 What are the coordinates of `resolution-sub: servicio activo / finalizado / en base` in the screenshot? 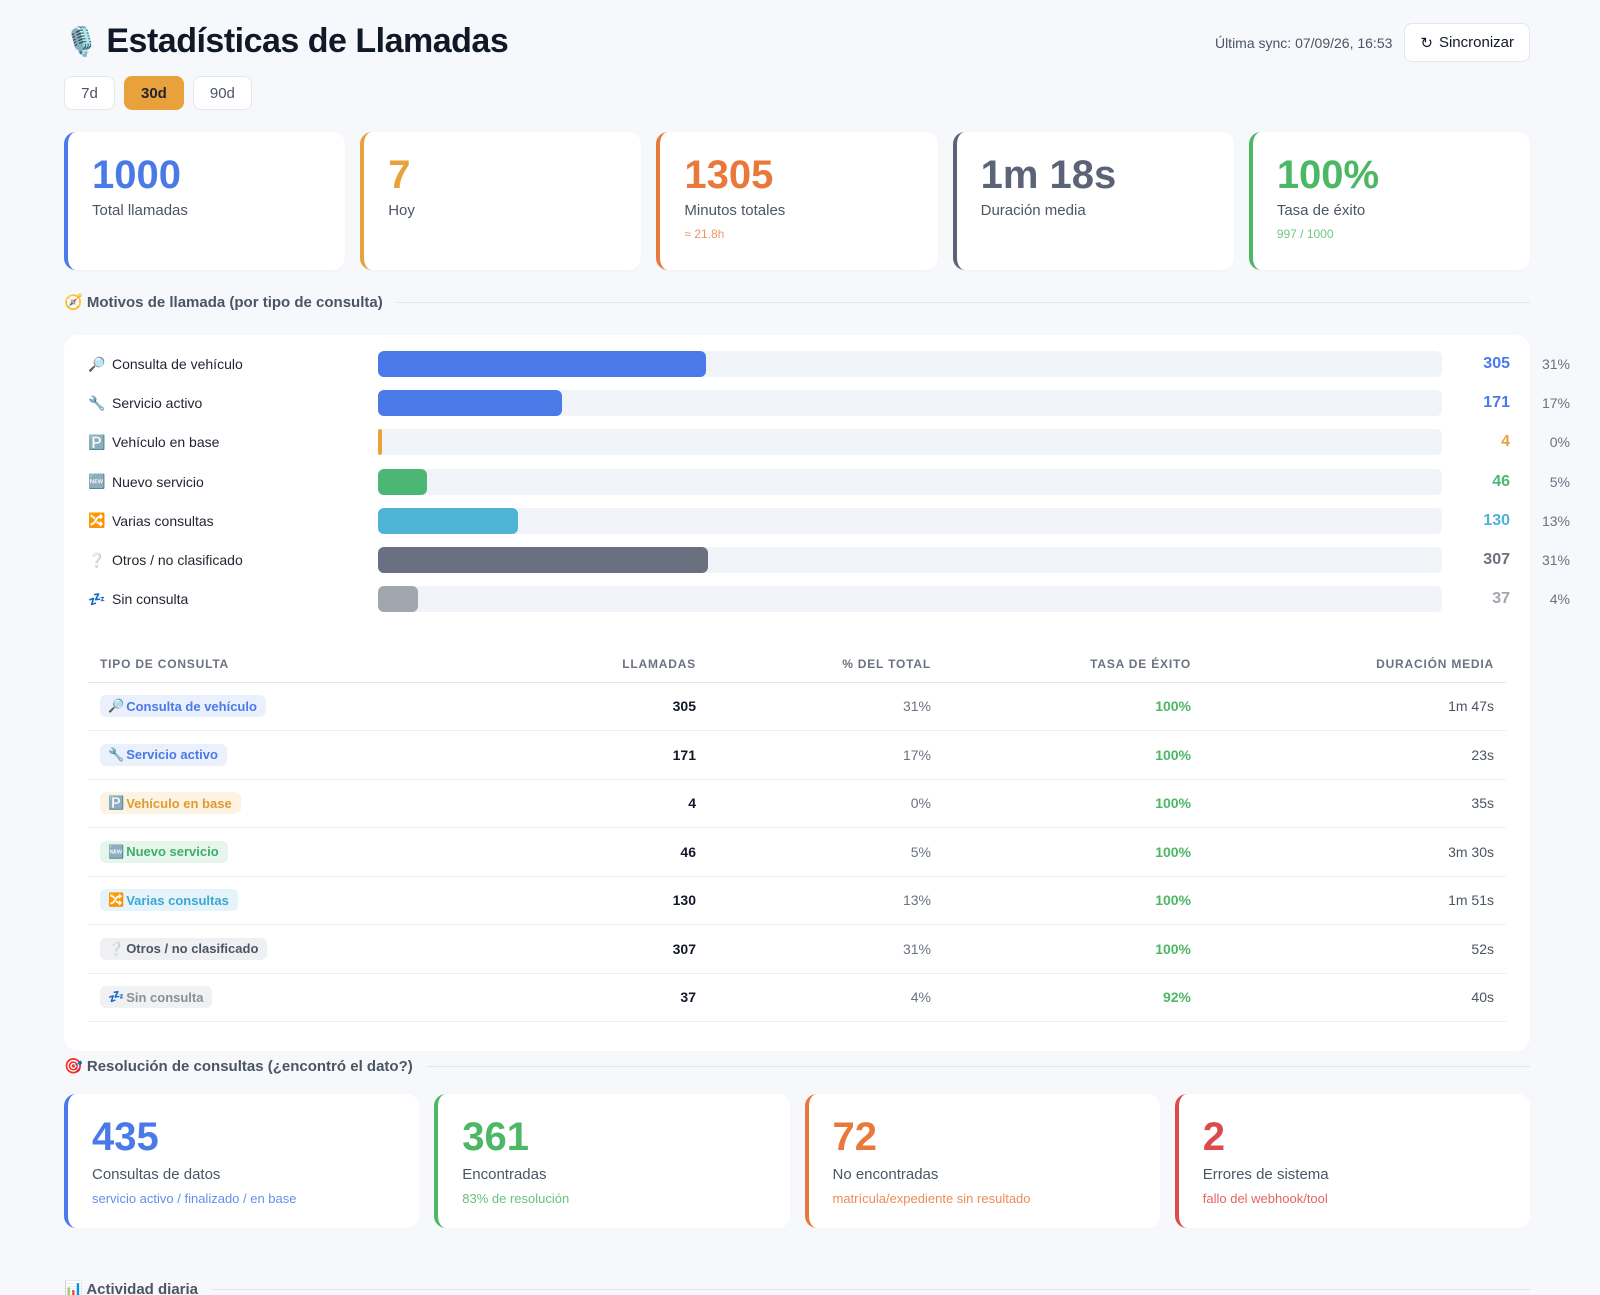 It's located at (194, 1198).